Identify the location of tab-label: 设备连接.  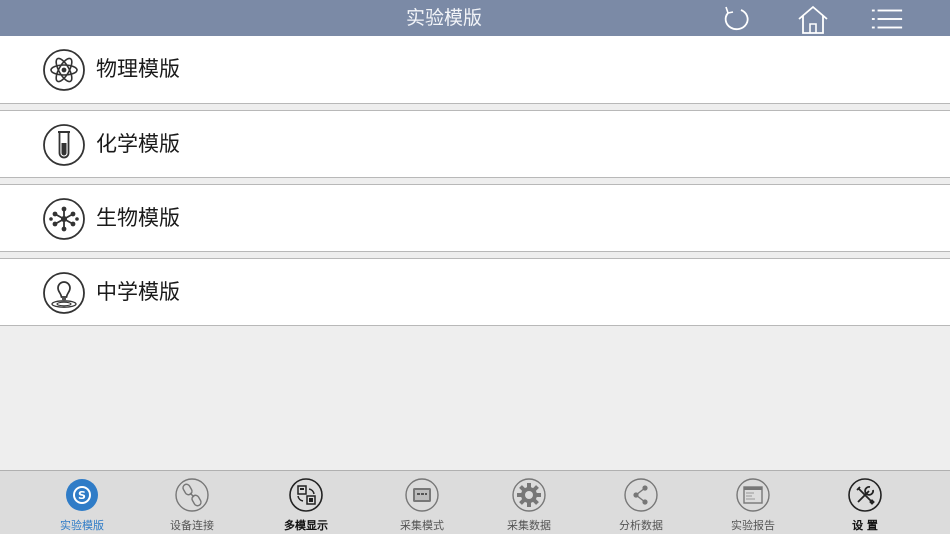
(192, 525).